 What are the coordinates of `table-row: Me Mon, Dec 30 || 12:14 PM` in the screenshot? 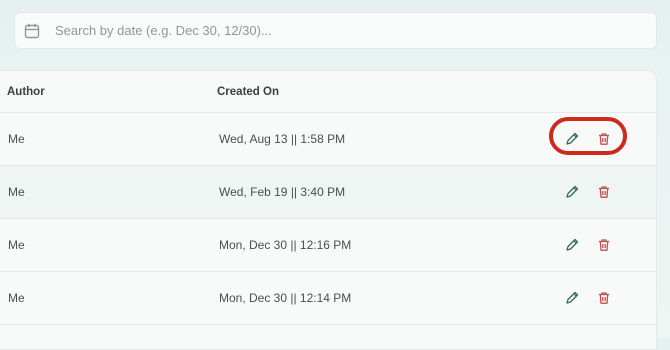 It's located at (328, 298).